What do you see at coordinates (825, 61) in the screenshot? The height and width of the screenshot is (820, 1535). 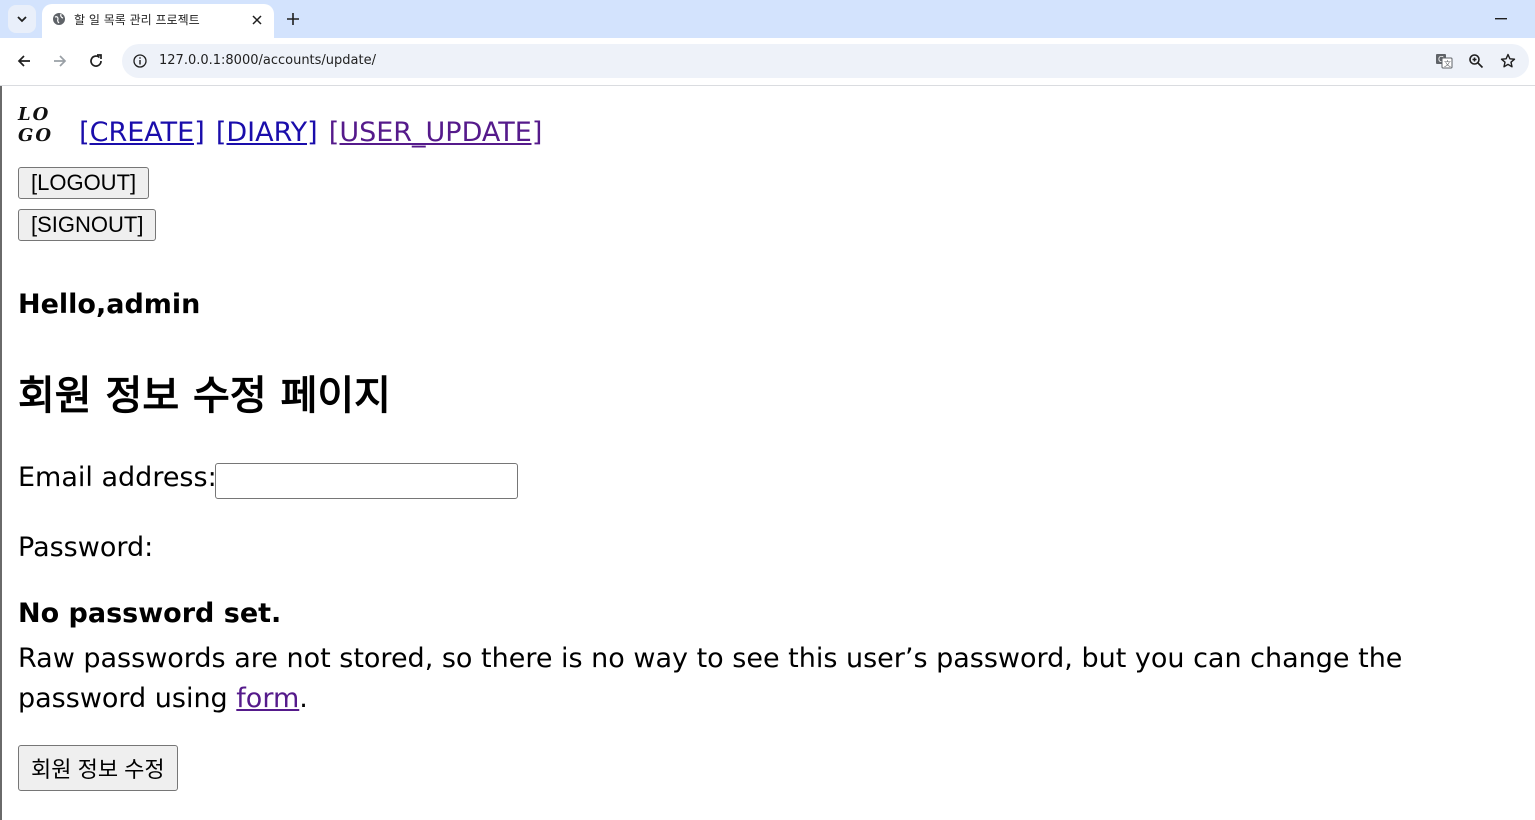 I see `address-bar: 127.0.0.1:8000/accounts/update/ G文` at bounding box center [825, 61].